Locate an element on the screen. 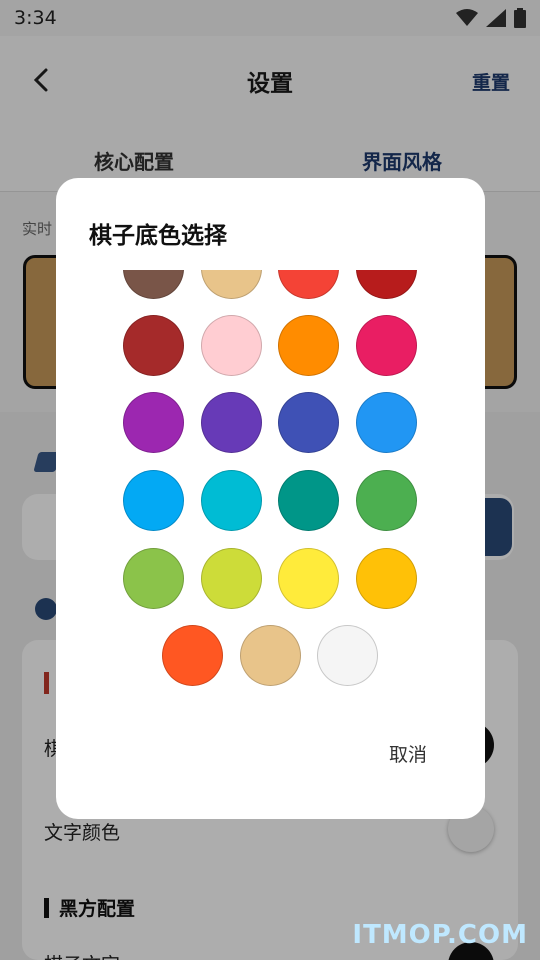  watermark: ITMOP.COM is located at coordinates (440, 935).